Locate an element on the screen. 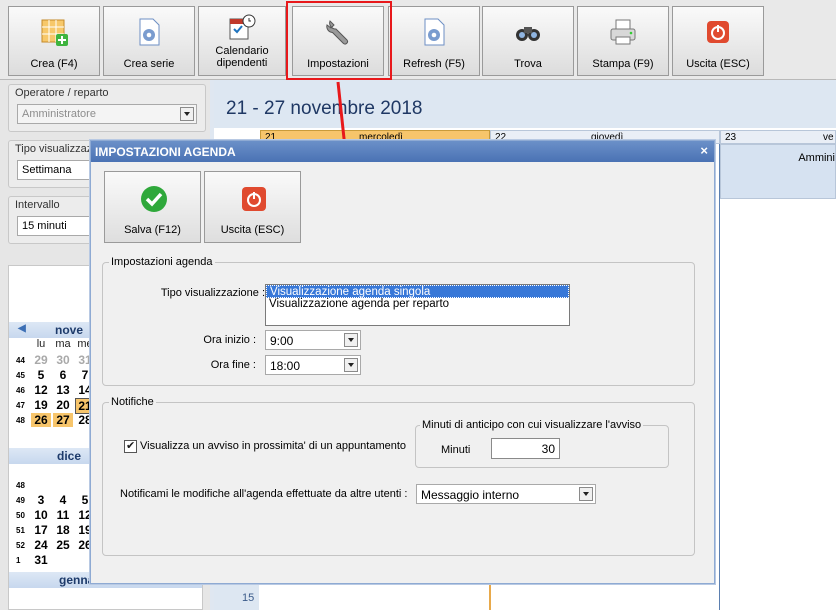 This screenshot has height=610, width=836. crea-serie-button: Crea serie is located at coordinates (149, 41).